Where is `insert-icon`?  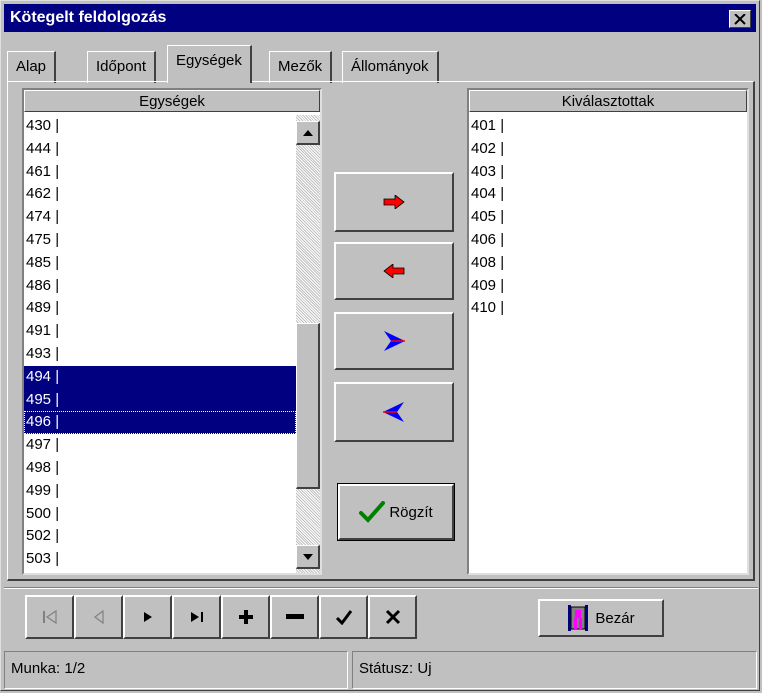
insert-icon is located at coordinates (245, 617).